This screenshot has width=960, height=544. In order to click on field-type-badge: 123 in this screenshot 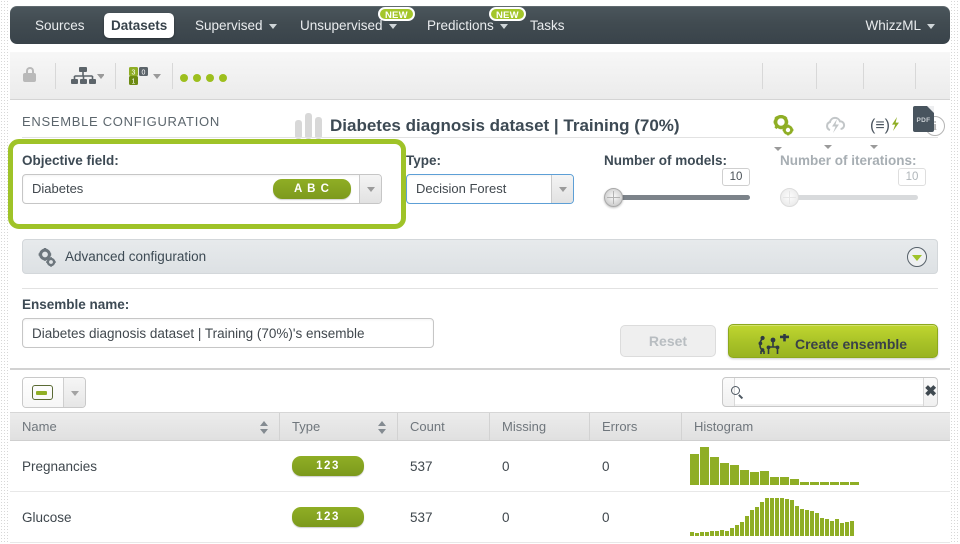, I will do `click(328, 517)`.